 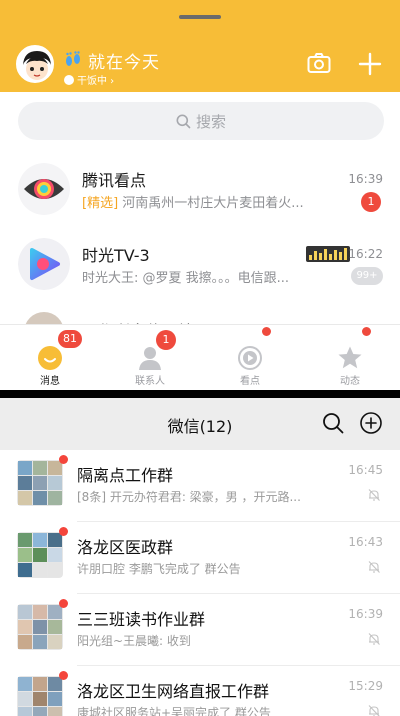 I want to click on chat-title: 洛龙区卫生网络直报工作群, so click(x=173, y=691).